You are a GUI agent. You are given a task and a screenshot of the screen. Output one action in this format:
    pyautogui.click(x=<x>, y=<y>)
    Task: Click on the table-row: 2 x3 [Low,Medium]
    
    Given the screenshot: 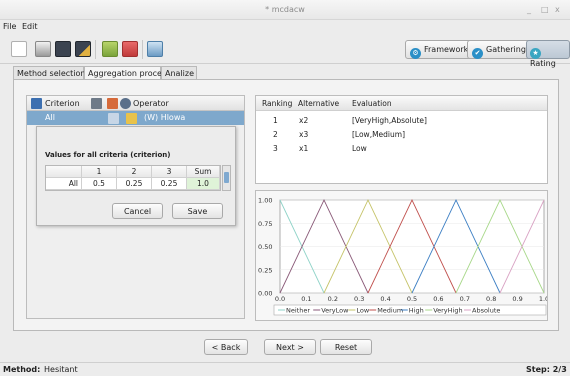 What is the action you would take?
    pyautogui.click(x=401, y=134)
    